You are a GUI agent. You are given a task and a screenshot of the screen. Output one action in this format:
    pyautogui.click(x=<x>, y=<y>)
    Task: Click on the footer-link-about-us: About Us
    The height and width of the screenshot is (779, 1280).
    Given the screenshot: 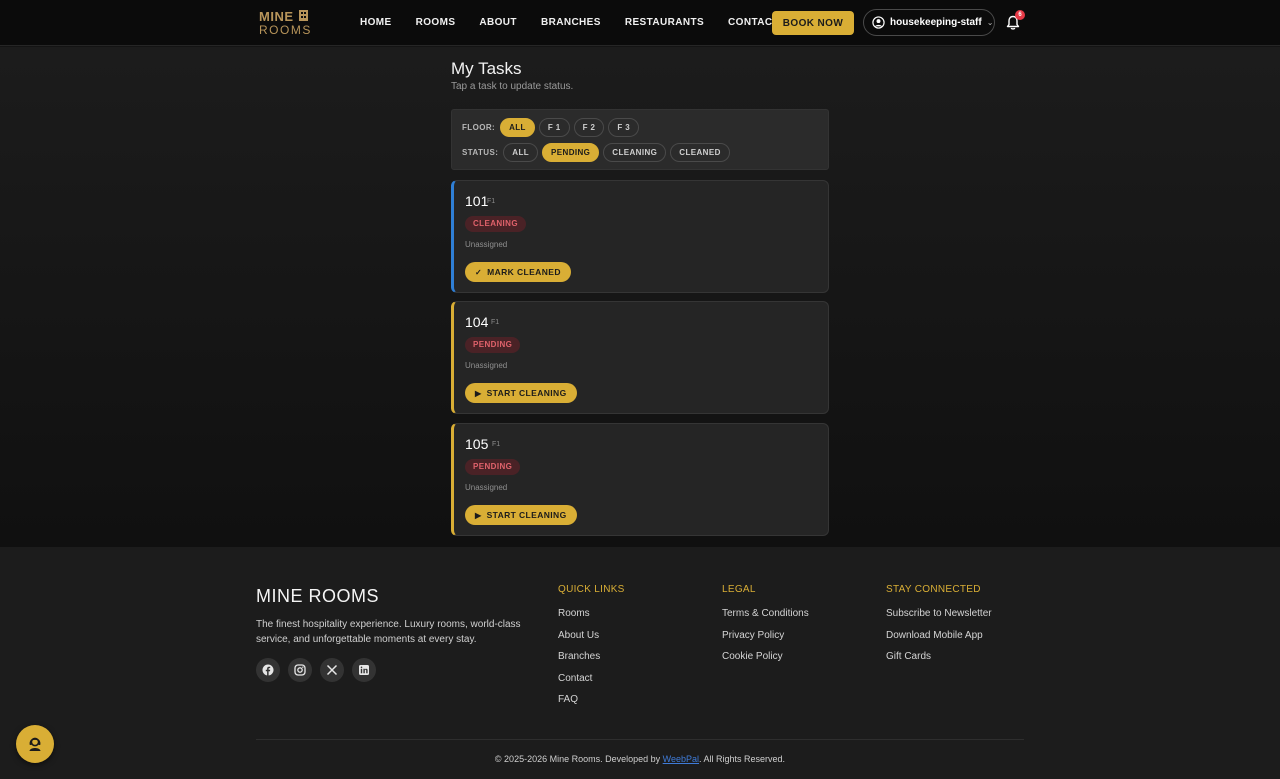 What is the action you would take?
    pyautogui.click(x=591, y=636)
    